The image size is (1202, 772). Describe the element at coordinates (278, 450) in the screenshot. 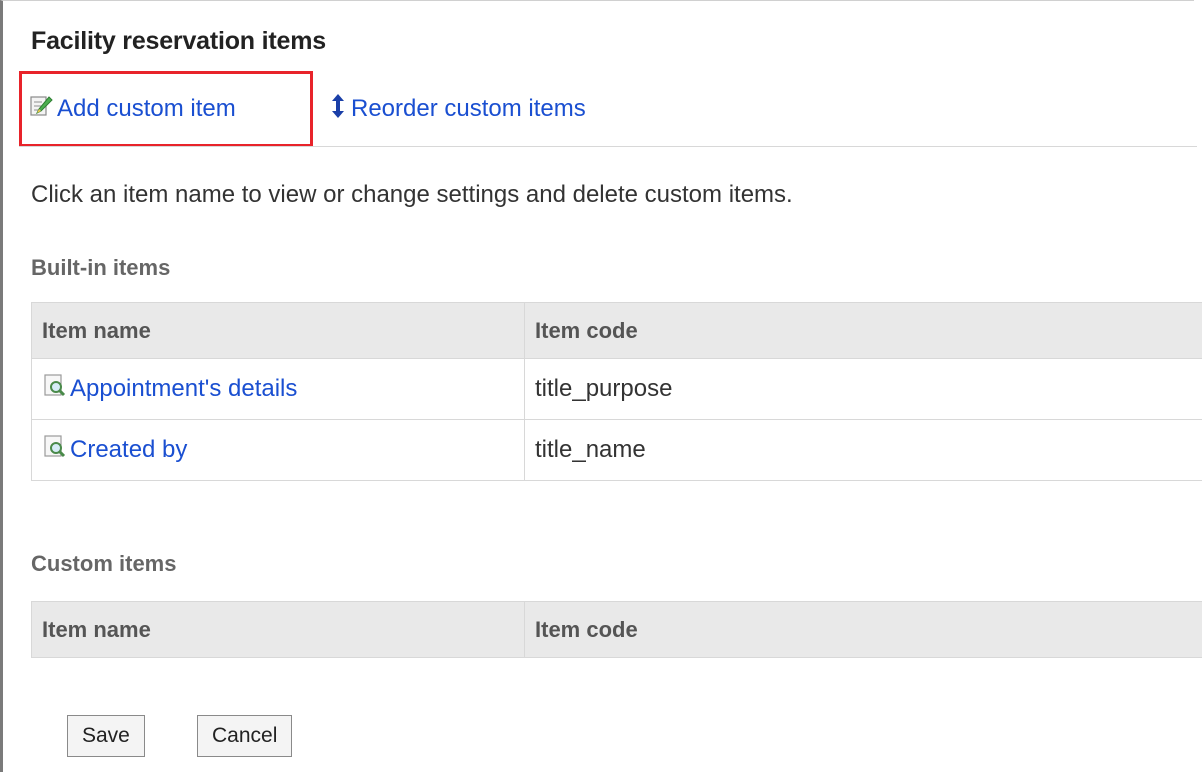

I see `item-name-cell: Created by` at that location.